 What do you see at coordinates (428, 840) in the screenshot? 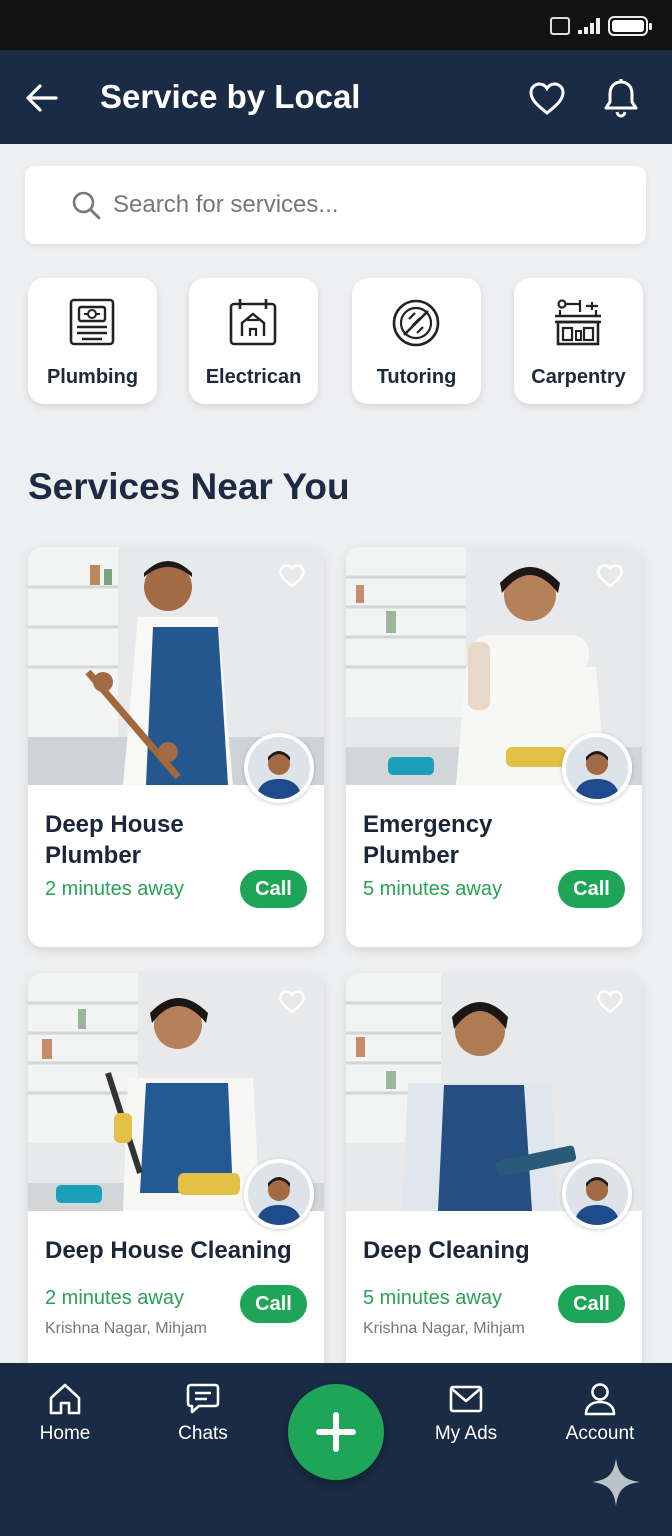
I see `service-title: Emergency Plumber` at bounding box center [428, 840].